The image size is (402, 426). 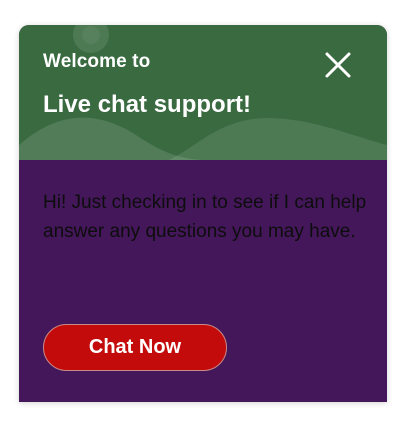 I want to click on chat-now-button: Chat Now, so click(x=135, y=347).